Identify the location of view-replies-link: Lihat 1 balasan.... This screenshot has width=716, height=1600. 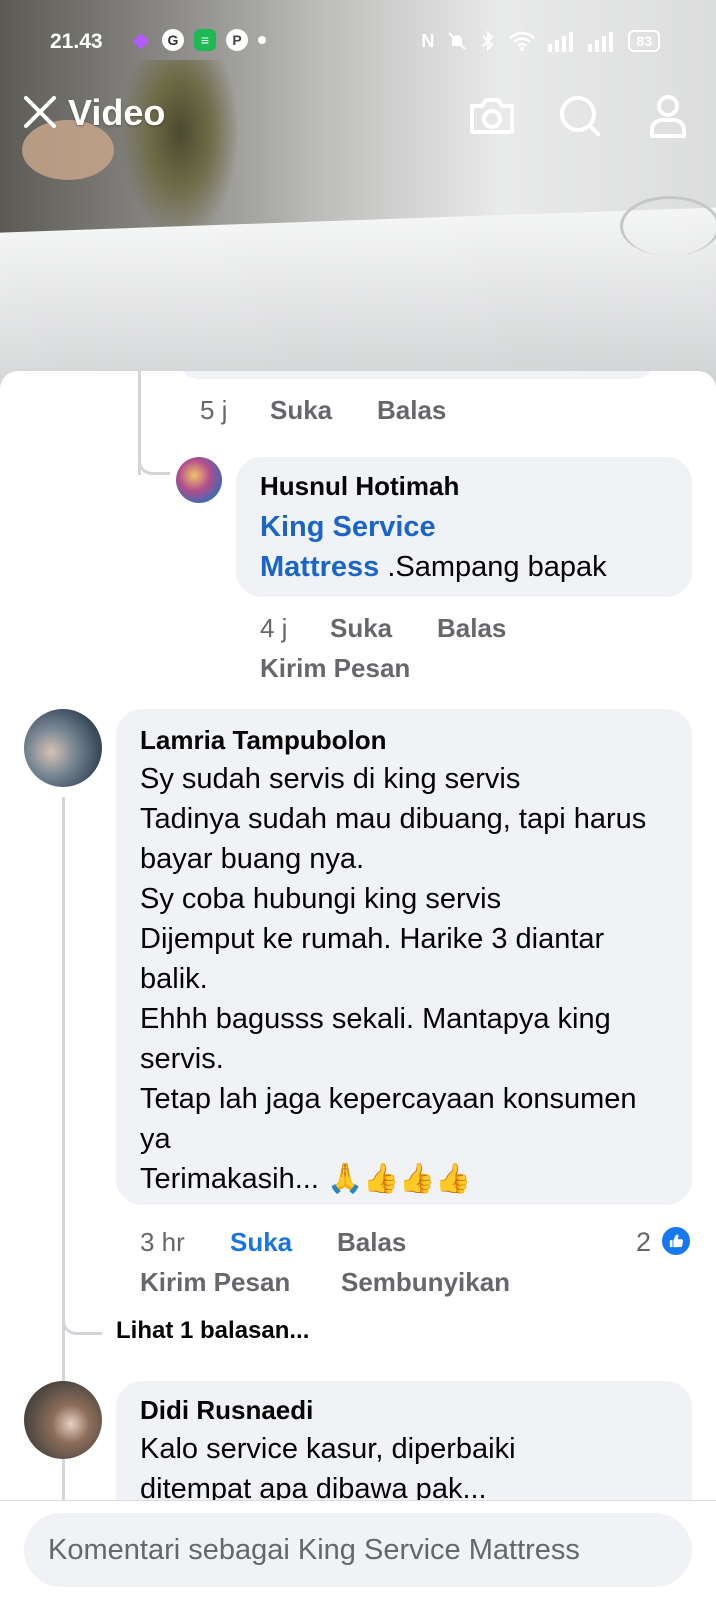
(212, 1331).